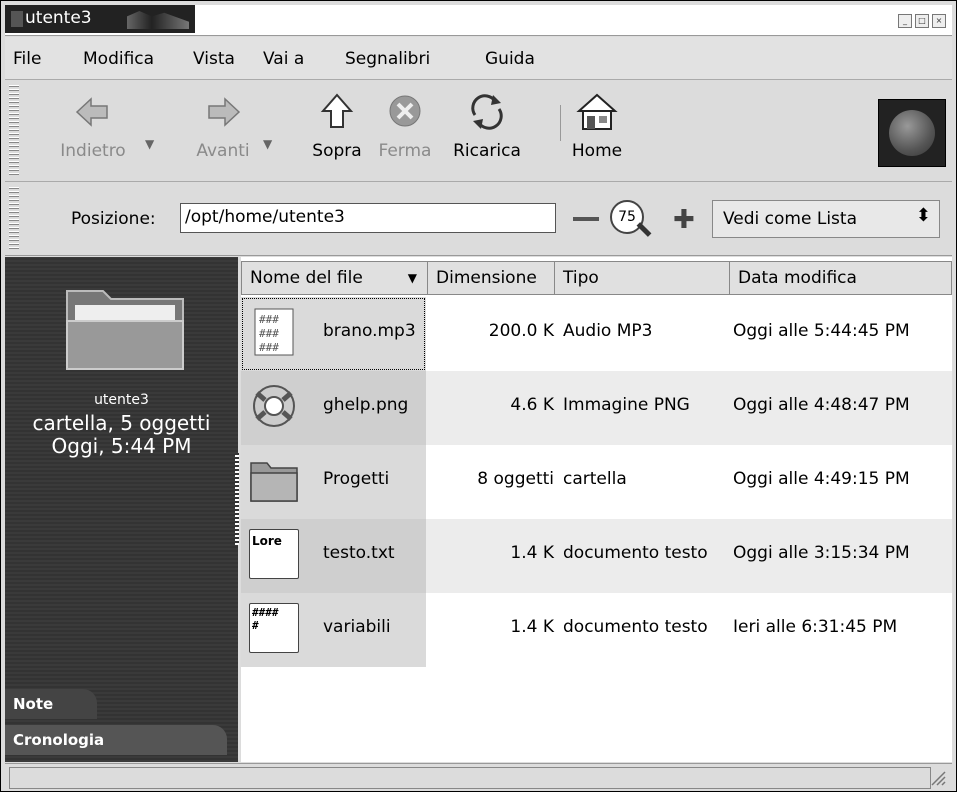 The width and height of the screenshot is (957, 792). What do you see at coordinates (815, 627) in the screenshot?
I see `file-date: Ieri alle 6:31:45 PM` at bounding box center [815, 627].